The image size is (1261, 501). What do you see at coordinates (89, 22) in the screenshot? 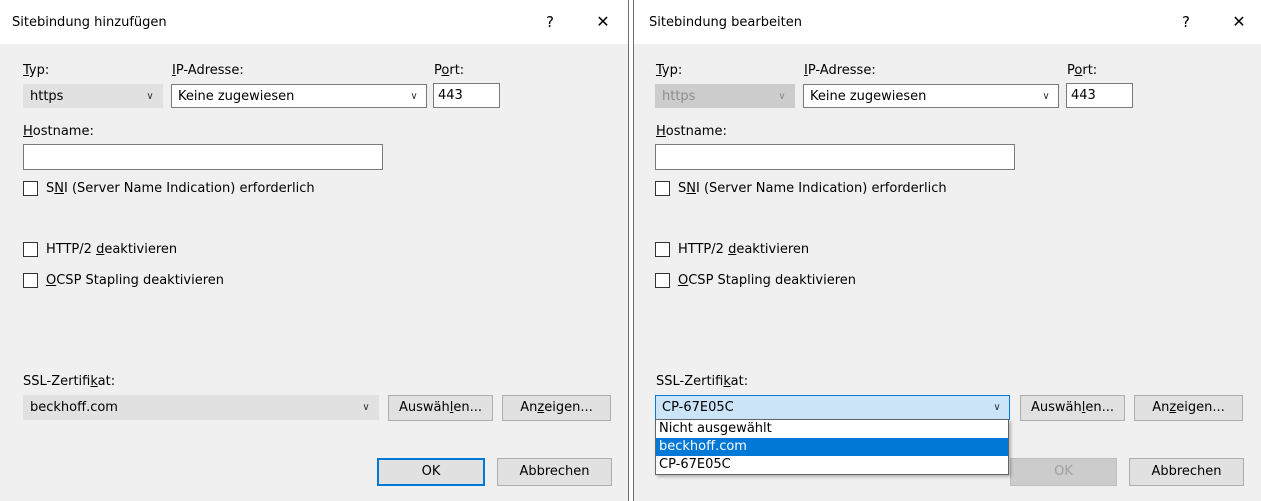
I see `dialog-title: Sitebindung hinzufügen` at bounding box center [89, 22].